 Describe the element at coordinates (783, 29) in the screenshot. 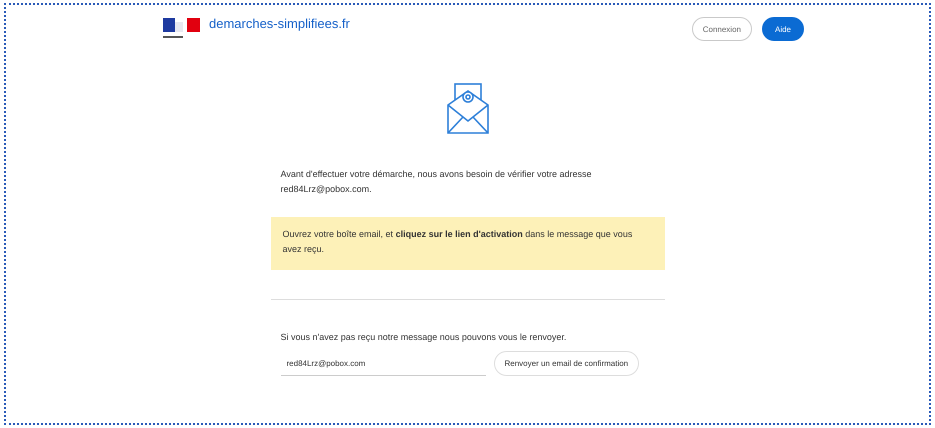

I see `help-button: Aide` at that location.